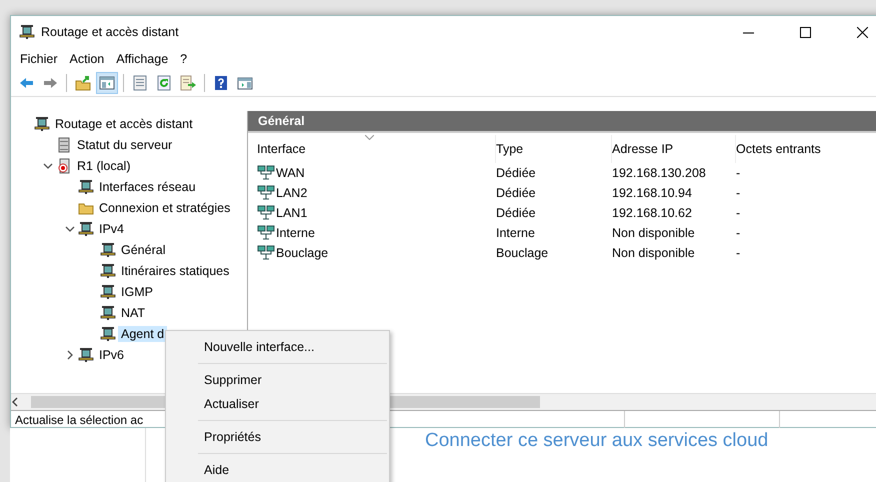  I want to click on table-cell-text: Bouclage, so click(523, 253).